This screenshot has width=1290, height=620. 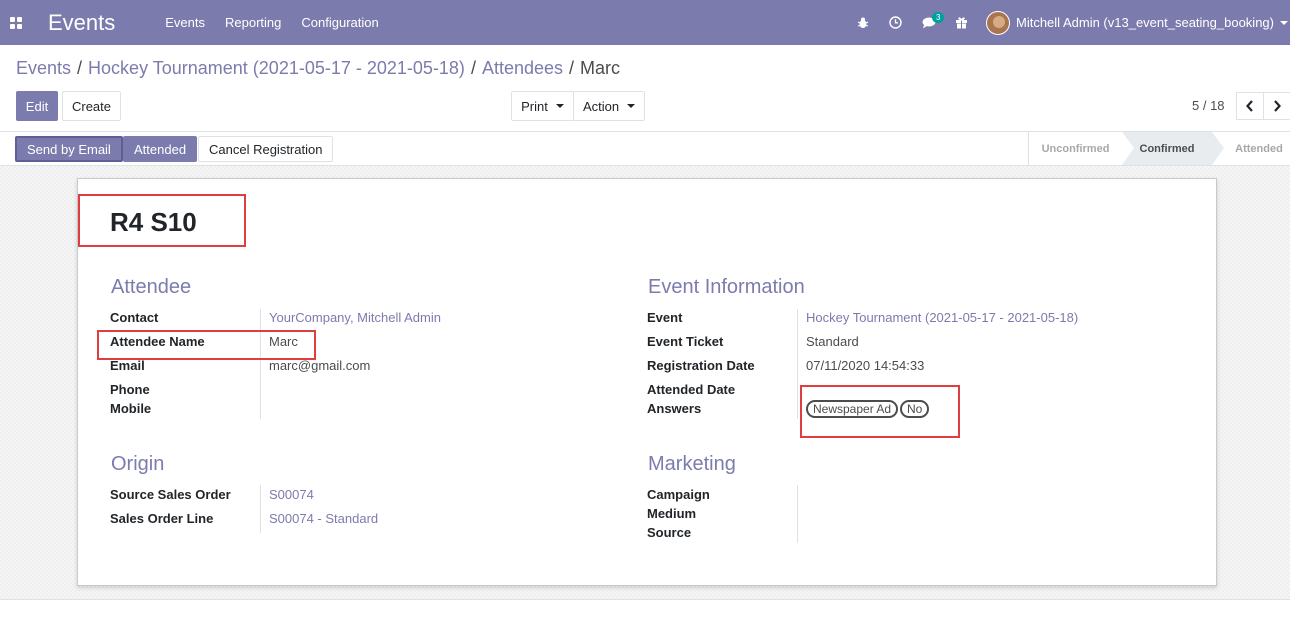 I want to click on menu-configuration: Configuration, so click(x=339, y=22).